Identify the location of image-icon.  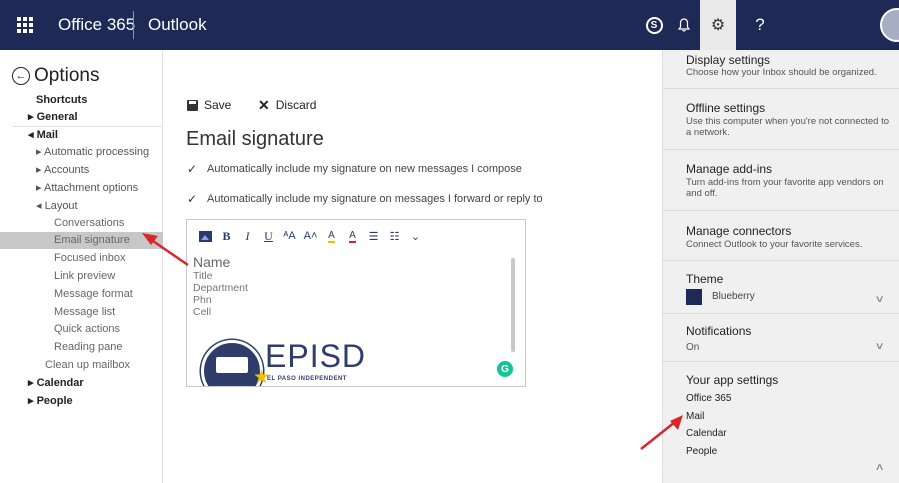
(205, 236).